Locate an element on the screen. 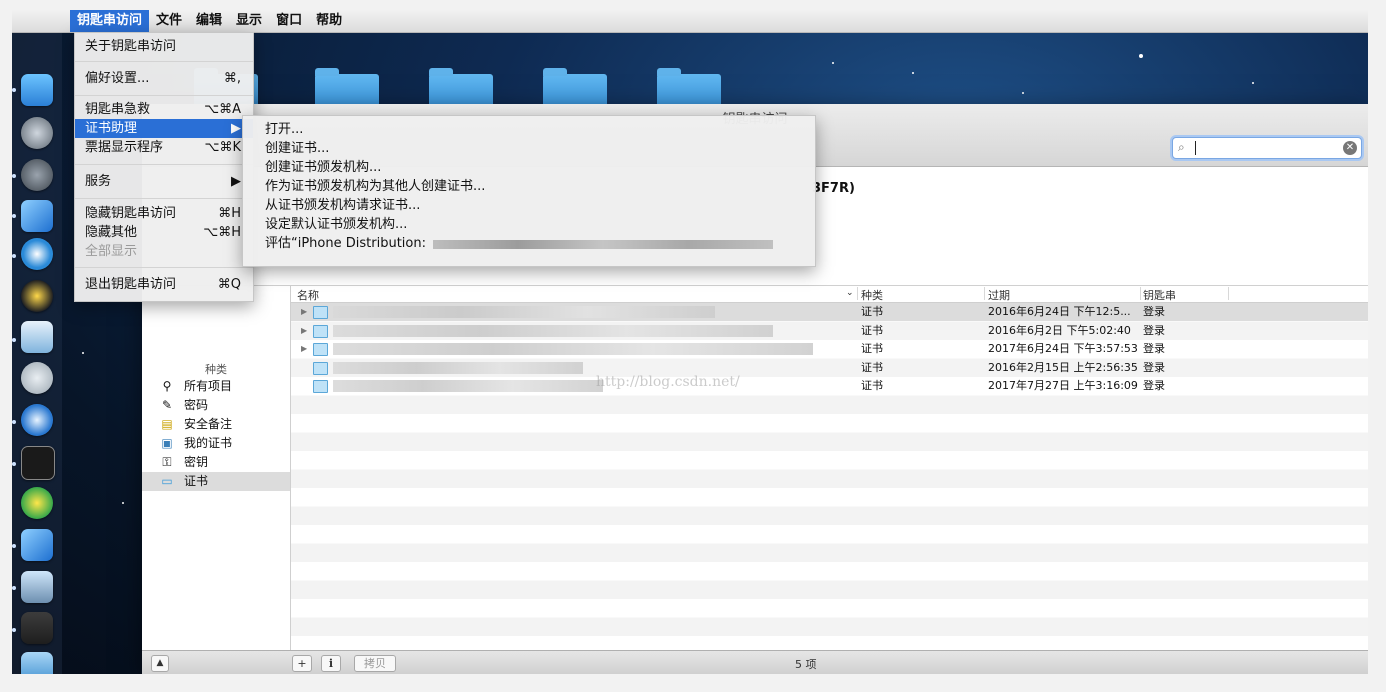  sidebar-item-label: 所有项目 is located at coordinates (208, 386).